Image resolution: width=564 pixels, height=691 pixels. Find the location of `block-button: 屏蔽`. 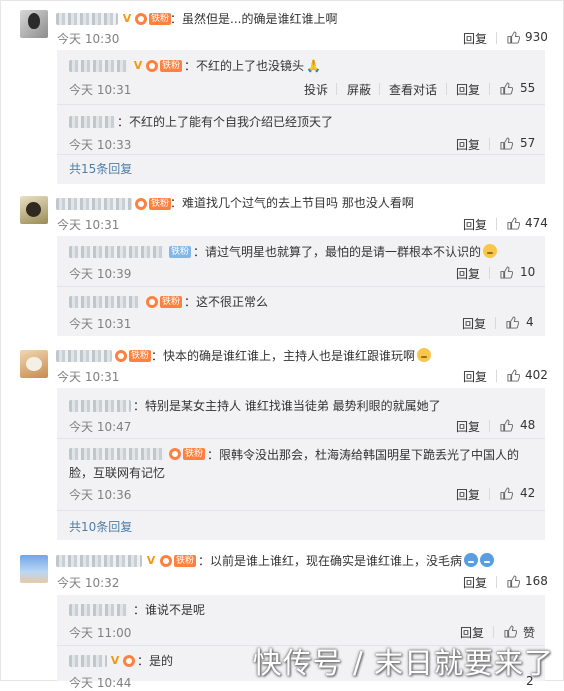

block-button: 屏蔽 is located at coordinates (359, 89).